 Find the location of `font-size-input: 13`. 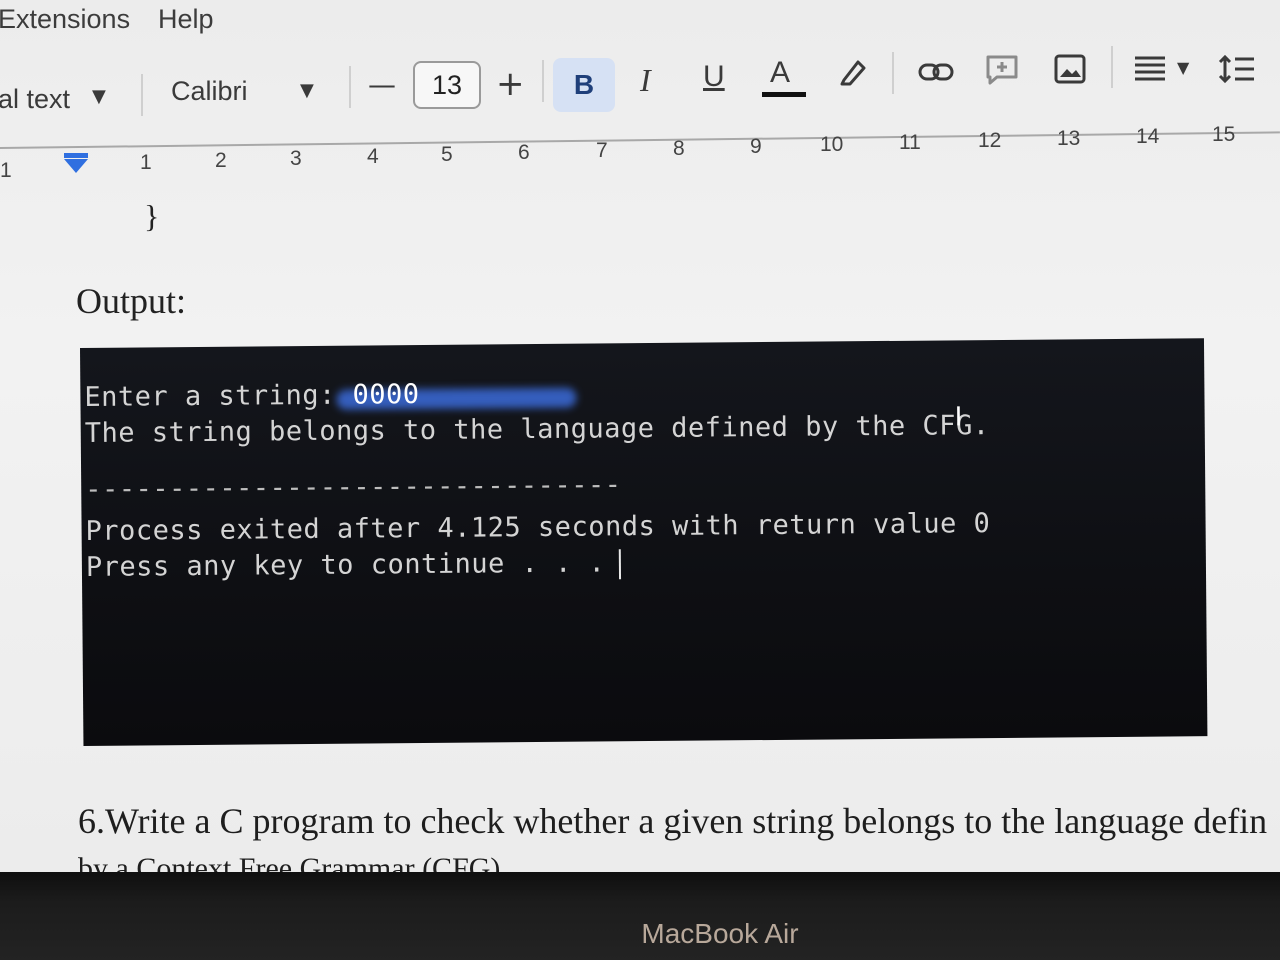

font-size-input: 13 is located at coordinates (447, 85).